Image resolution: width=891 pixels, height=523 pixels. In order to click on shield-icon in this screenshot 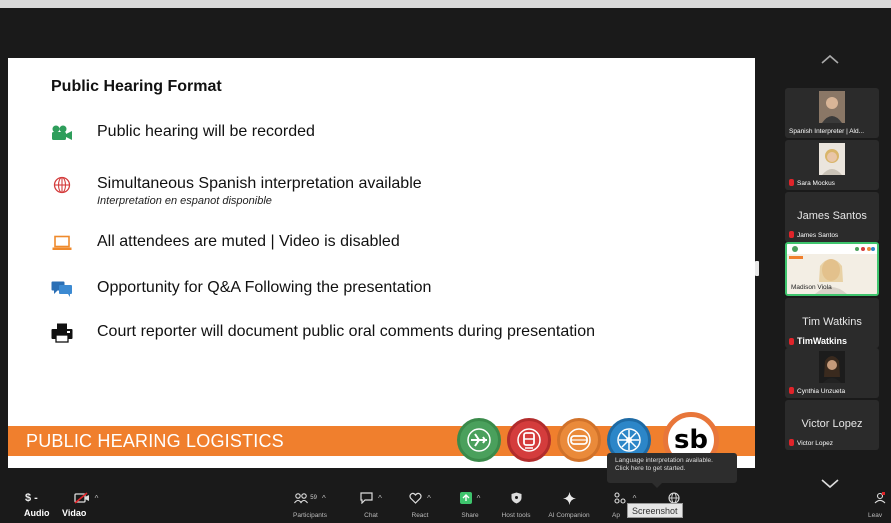, I will do `click(516, 498)`.